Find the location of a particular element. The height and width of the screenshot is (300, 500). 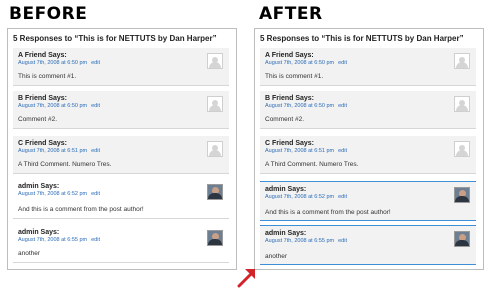

red-arrow-icon is located at coordinates (246, 278).